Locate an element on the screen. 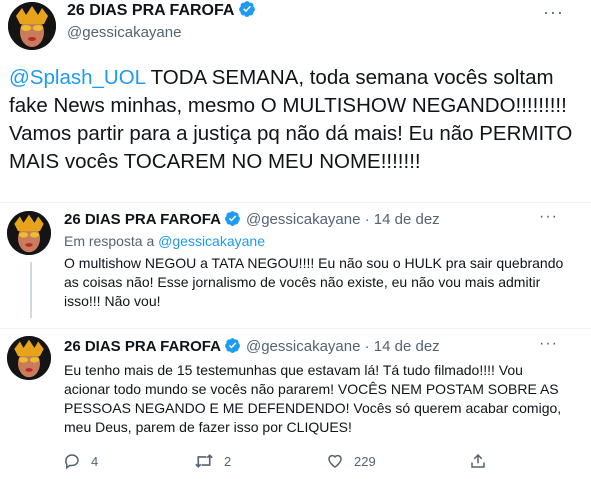 Image resolution: width=591 pixels, height=479 pixels. mention-link: @gessicakayane is located at coordinates (211, 241).